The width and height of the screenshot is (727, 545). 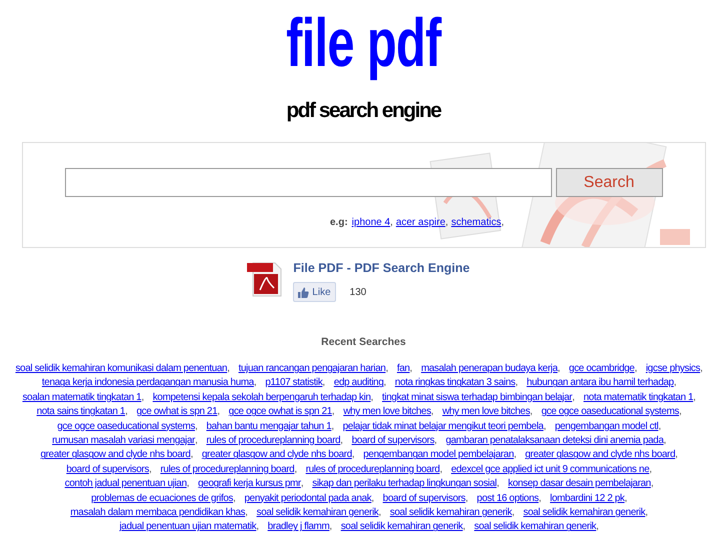 What do you see at coordinates (187, 527) in the screenshot?
I see `recent-search-link: jadual penentuan ujian matematik` at bounding box center [187, 527].